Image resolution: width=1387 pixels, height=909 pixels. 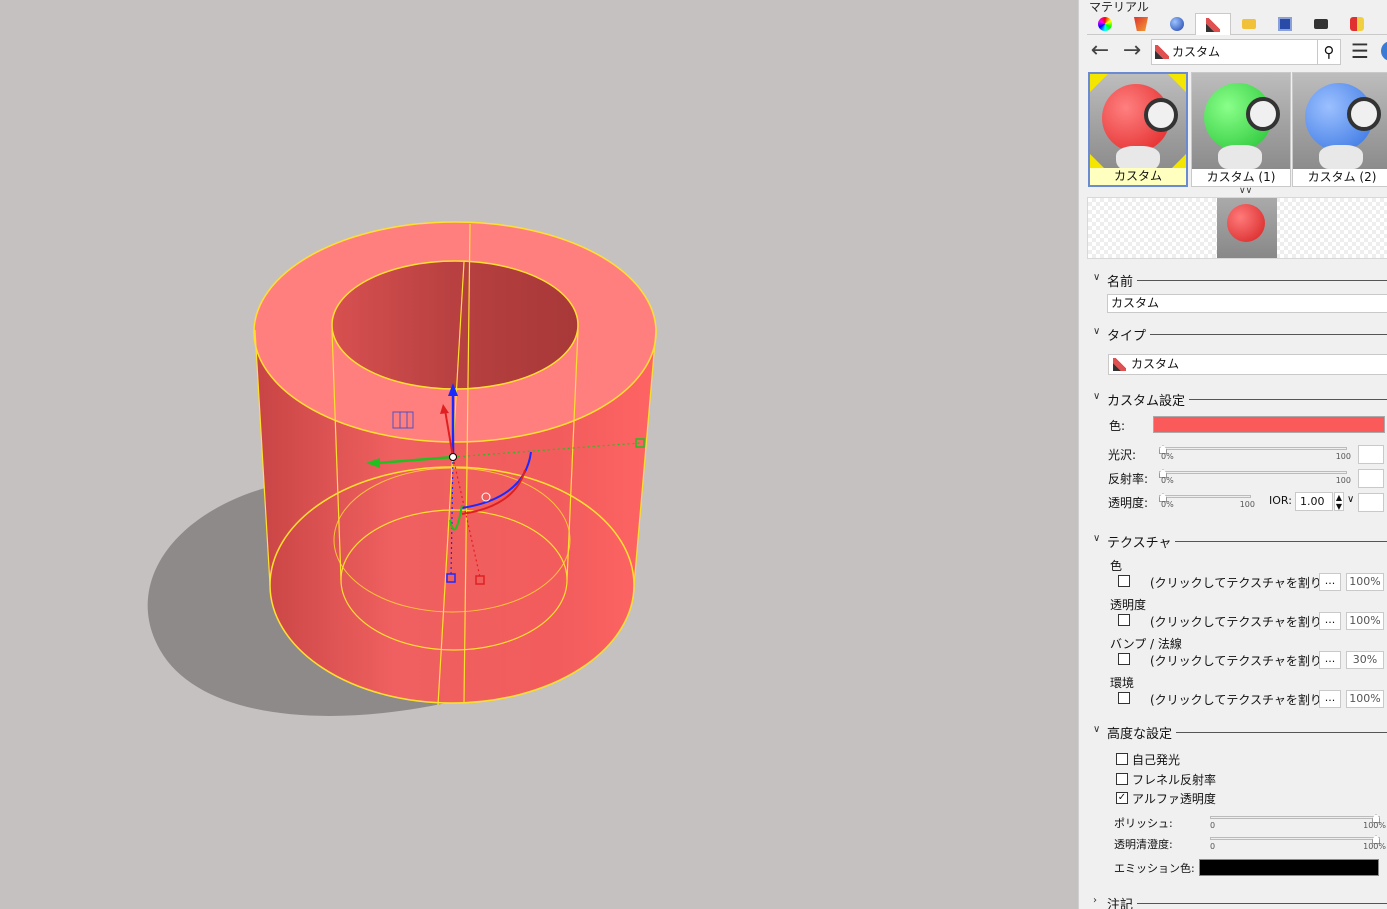 I want to click on alpha-transparency-label: アルファ透明度, so click(x=1174, y=799).